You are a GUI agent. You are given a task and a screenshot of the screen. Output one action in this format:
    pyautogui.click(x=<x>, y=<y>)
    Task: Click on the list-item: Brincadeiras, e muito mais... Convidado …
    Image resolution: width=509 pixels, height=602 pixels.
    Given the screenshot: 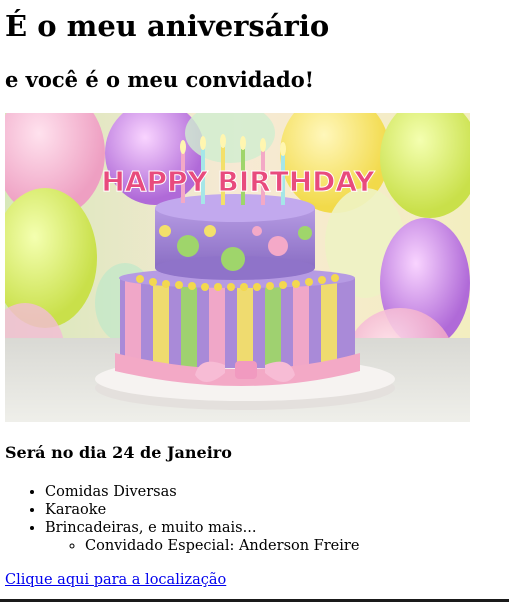 What is the action you would take?
    pyautogui.click(x=202, y=537)
    